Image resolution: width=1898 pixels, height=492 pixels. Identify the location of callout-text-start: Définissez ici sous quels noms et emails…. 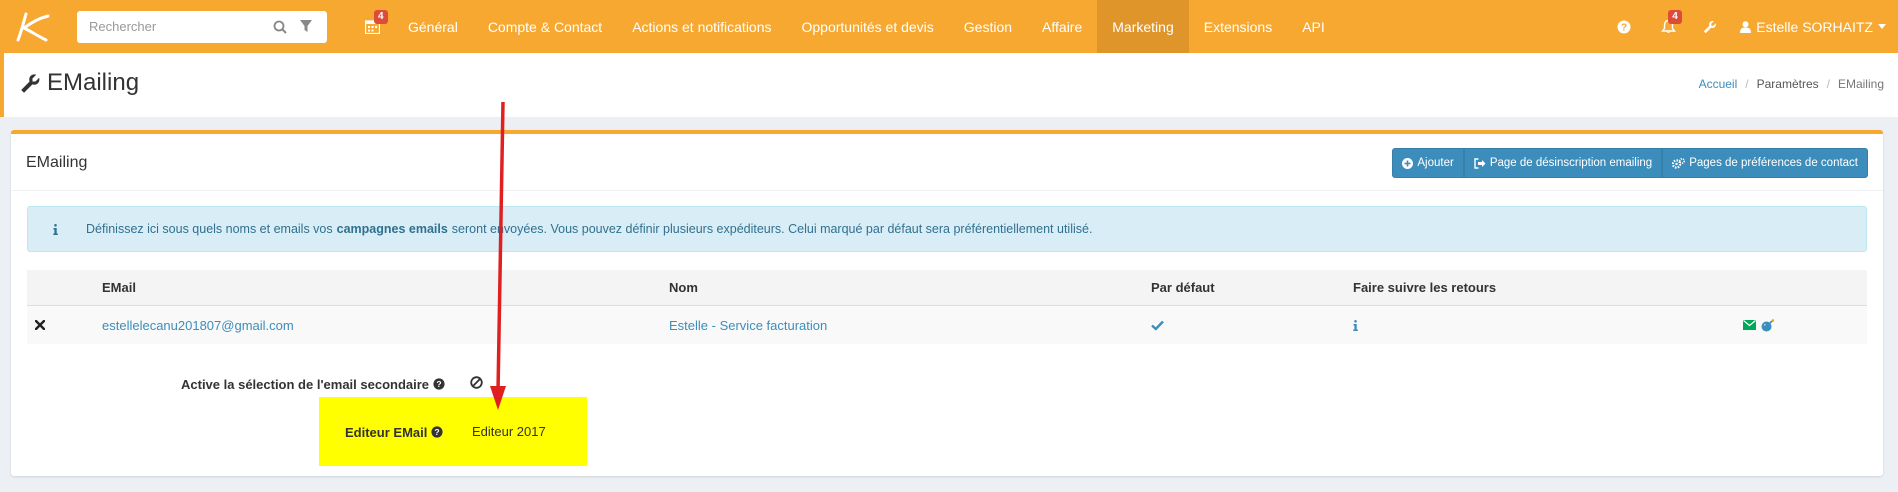
(209, 229).